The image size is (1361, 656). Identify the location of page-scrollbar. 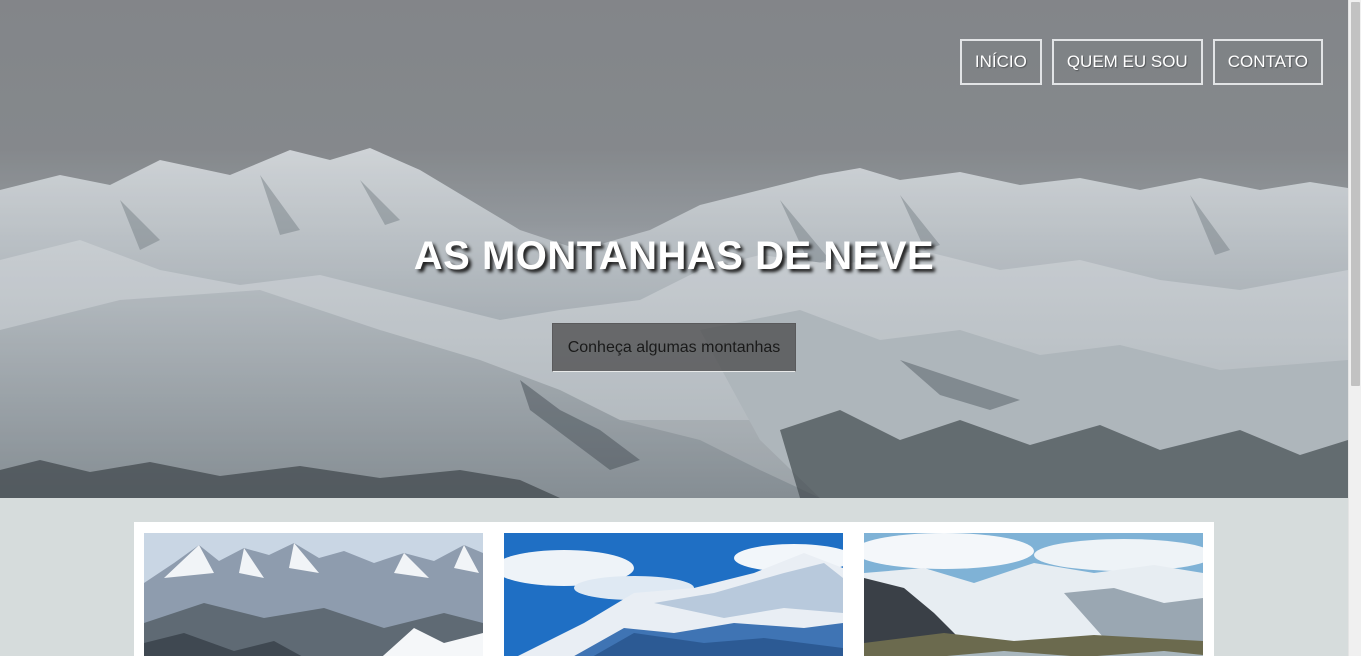
(1354, 328).